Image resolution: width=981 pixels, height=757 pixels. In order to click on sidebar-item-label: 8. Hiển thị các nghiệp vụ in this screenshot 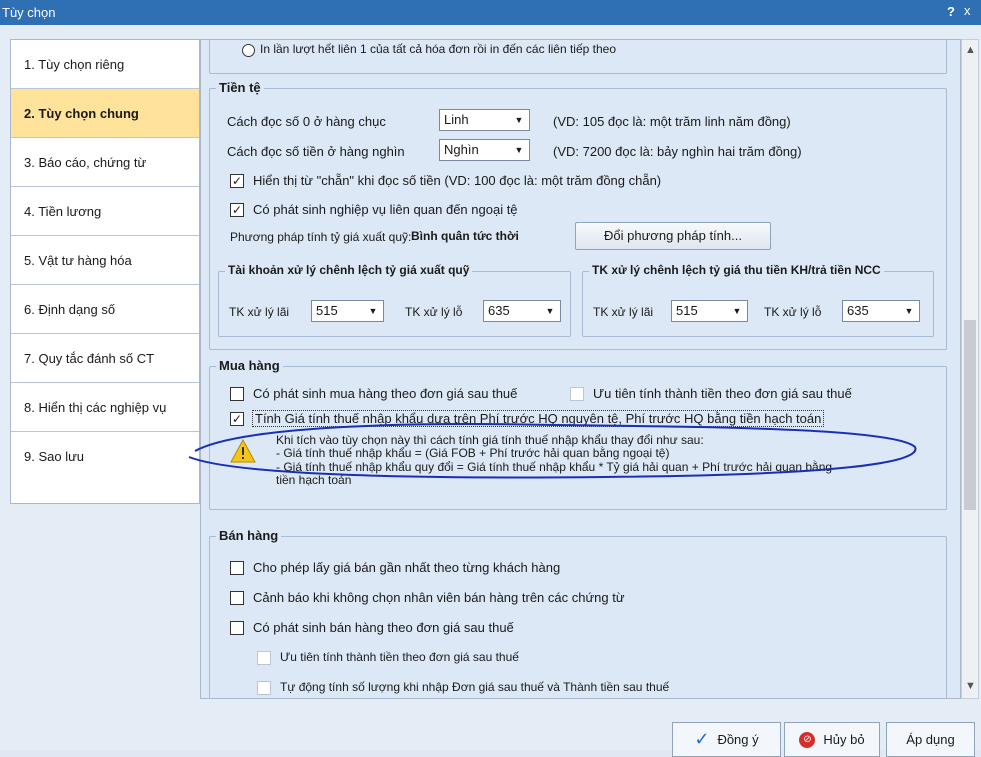, I will do `click(95, 407)`.